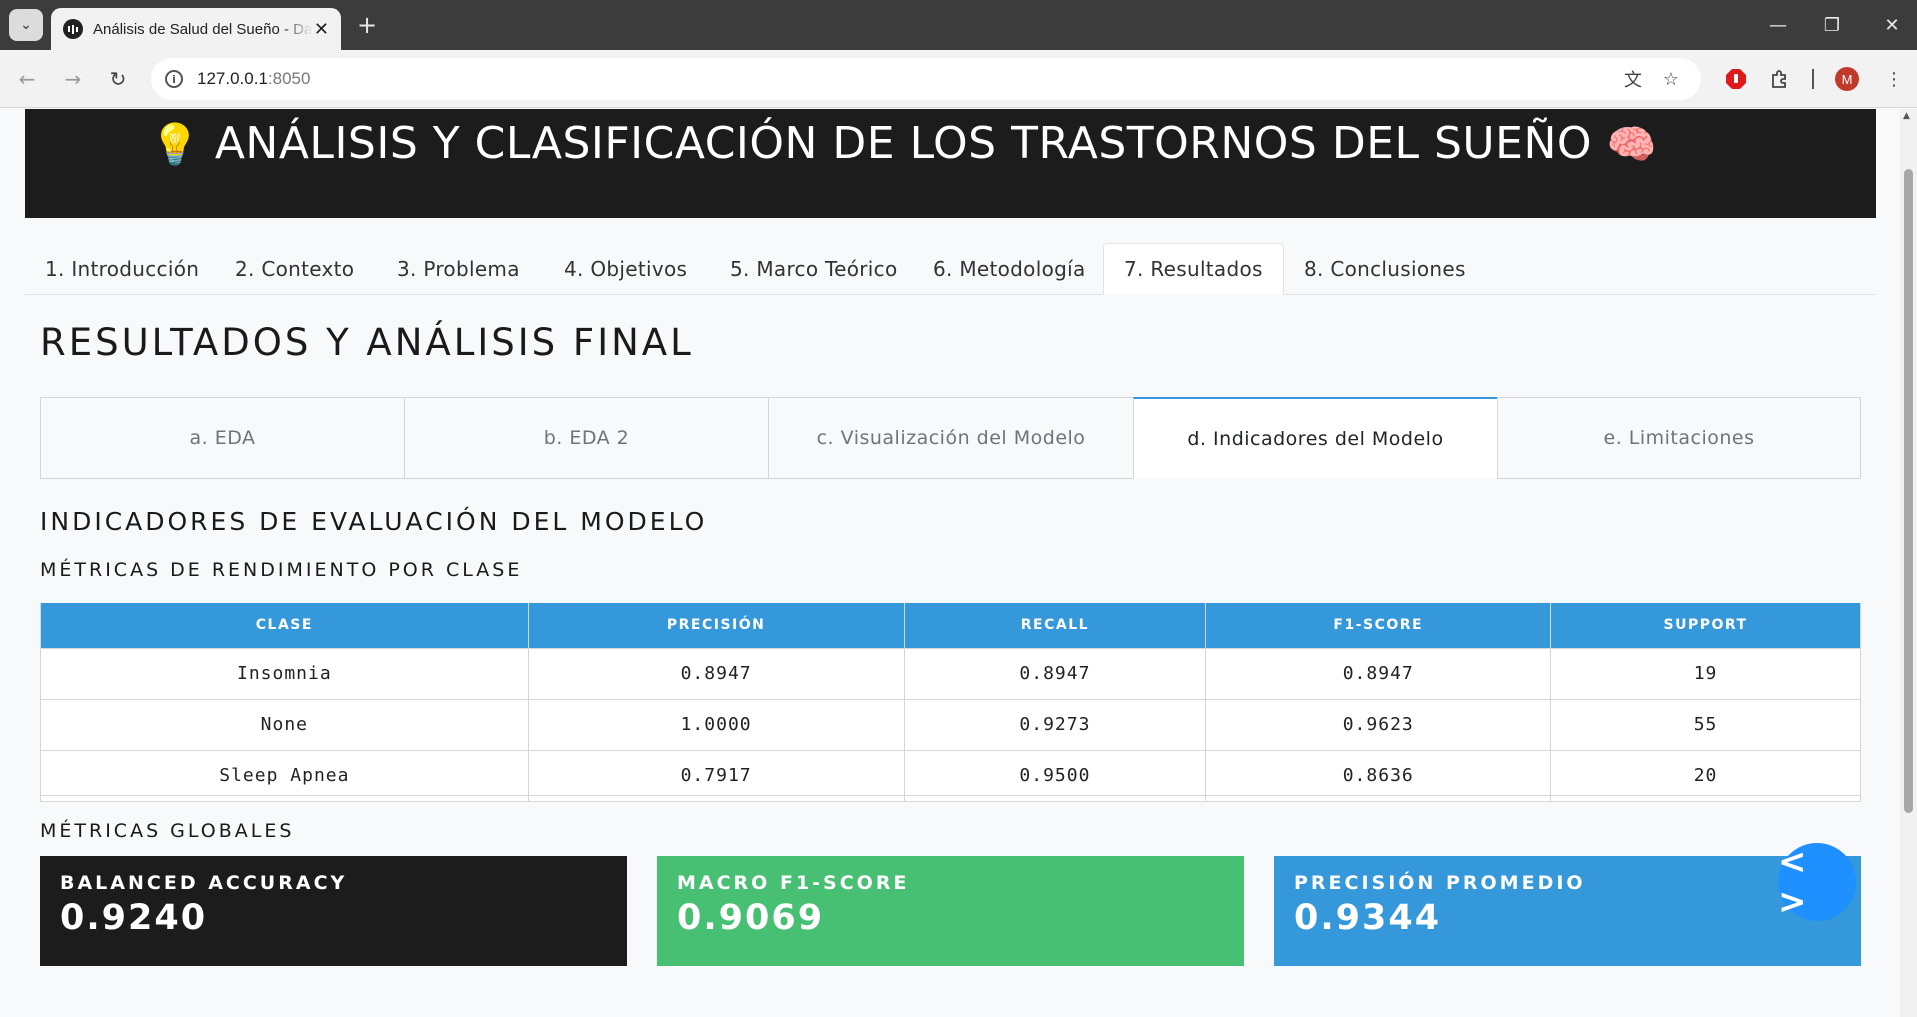  What do you see at coordinates (175, 145) in the screenshot?
I see `lightbulb-icon: 💡` at bounding box center [175, 145].